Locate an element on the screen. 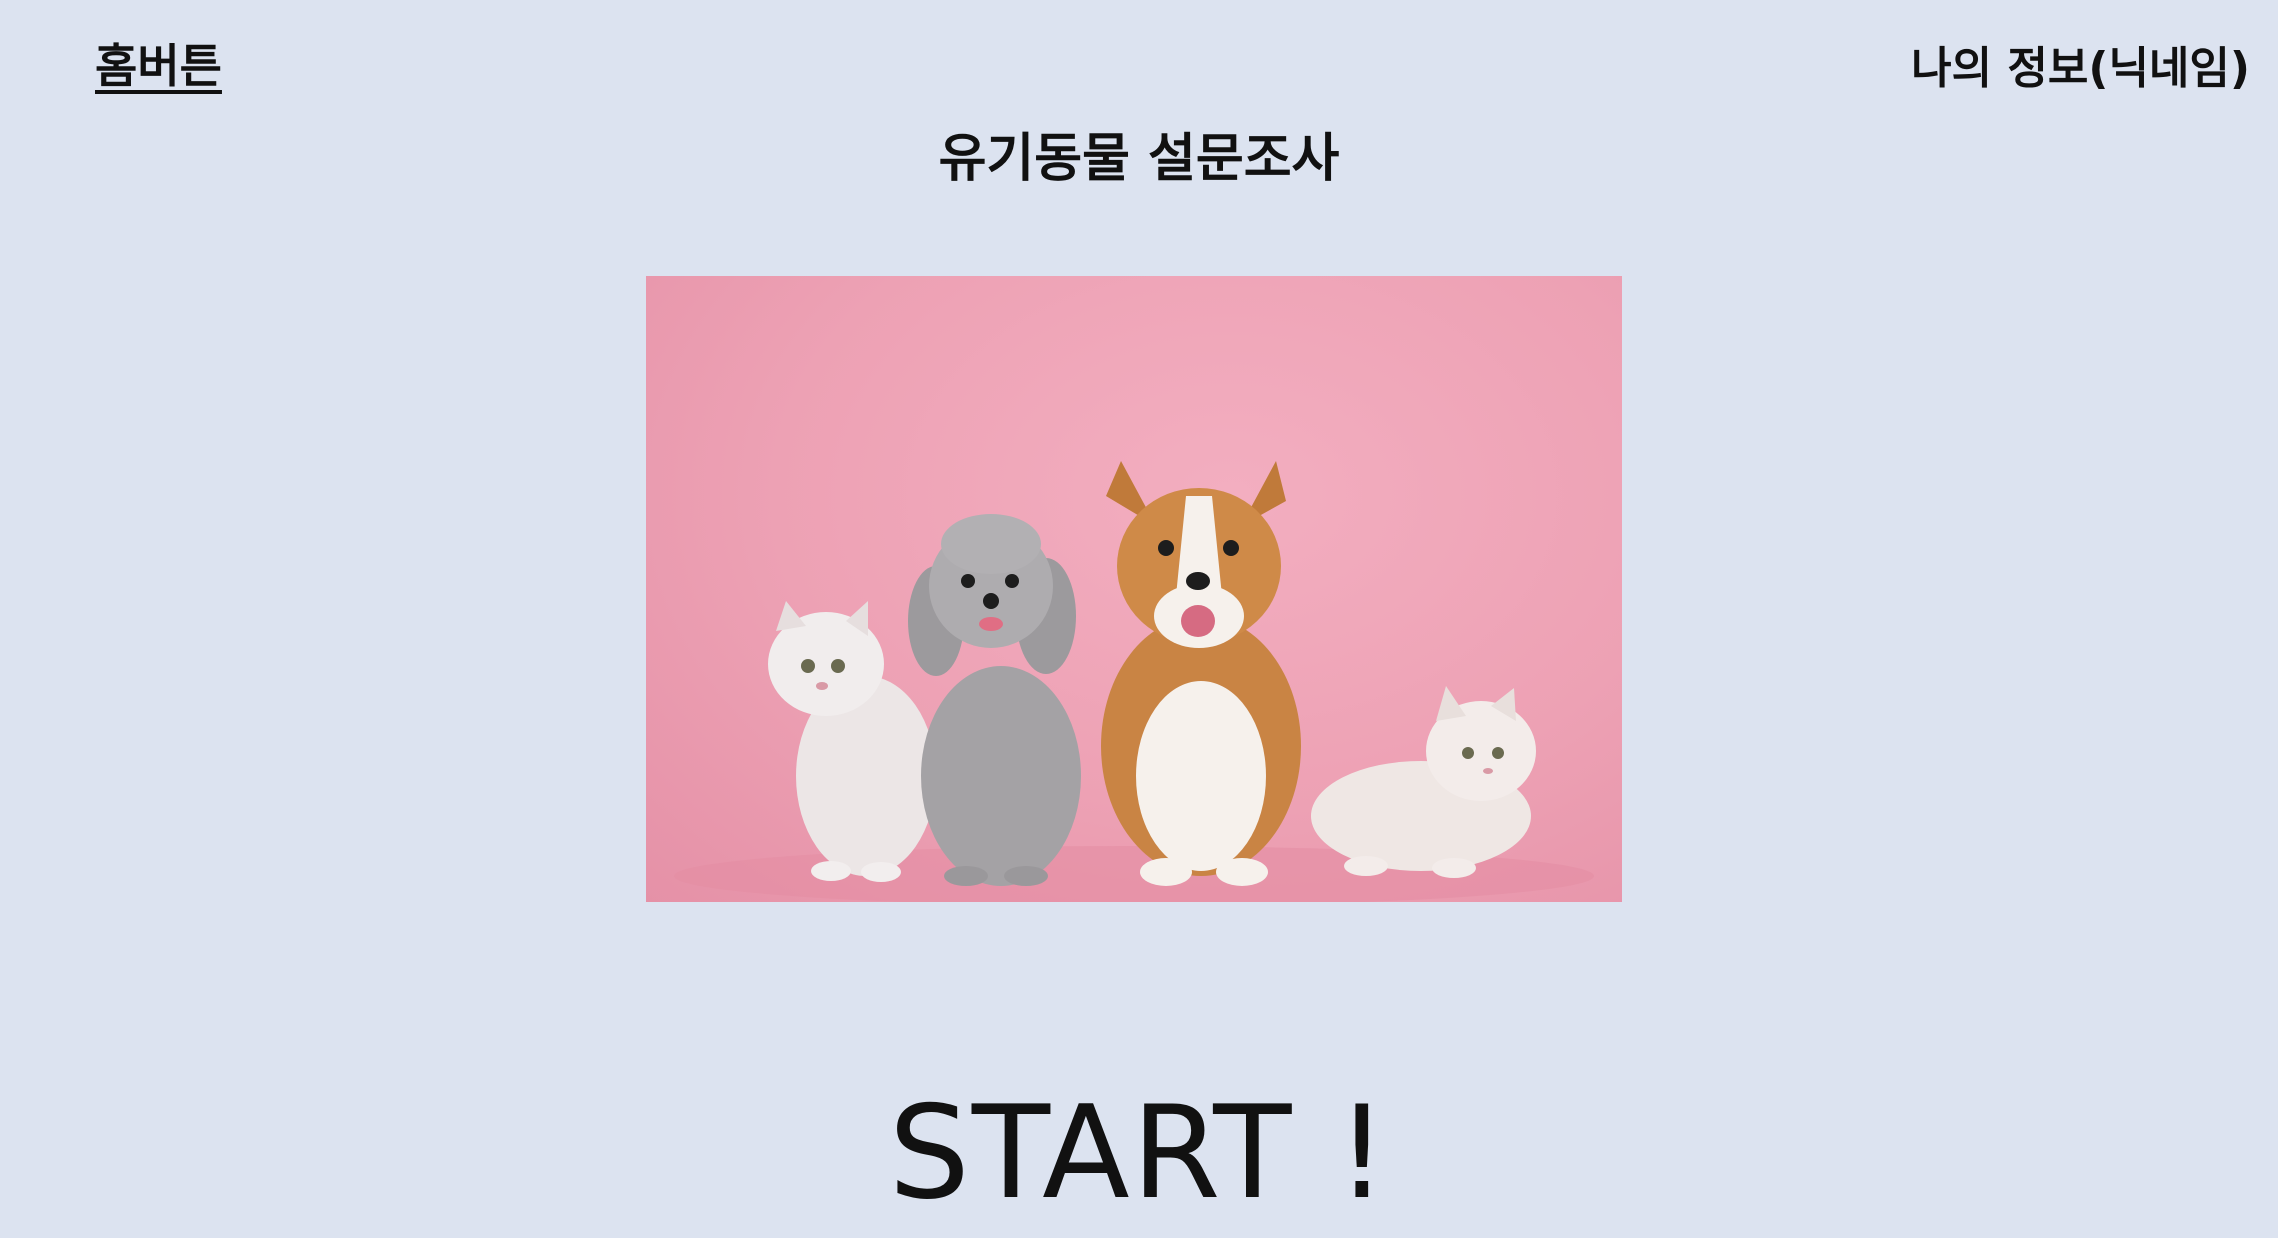 The width and height of the screenshot is (2278, 1238). home-button: 홈버튼 is located at coordinates (158, 63).